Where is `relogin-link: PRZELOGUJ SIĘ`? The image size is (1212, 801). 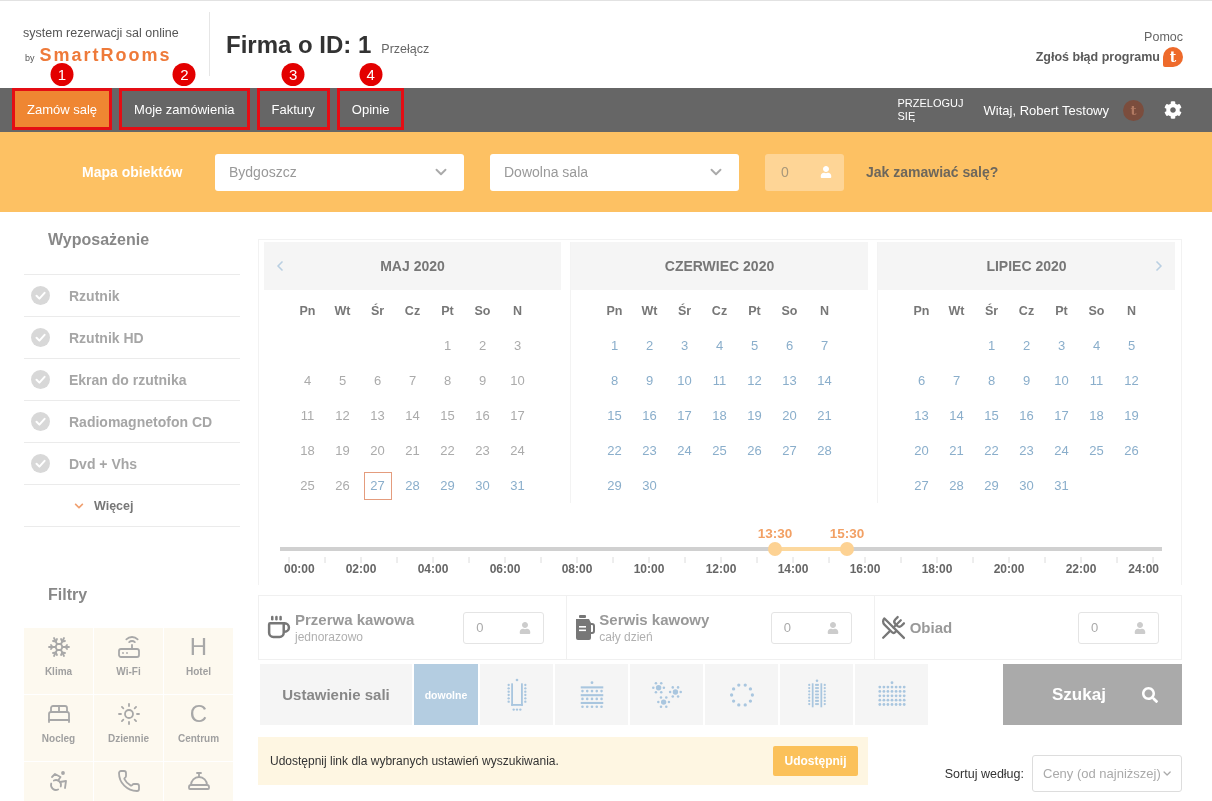
relogin-link: PRZELOGUJ SIĘ is located at coordinates (932, 110).